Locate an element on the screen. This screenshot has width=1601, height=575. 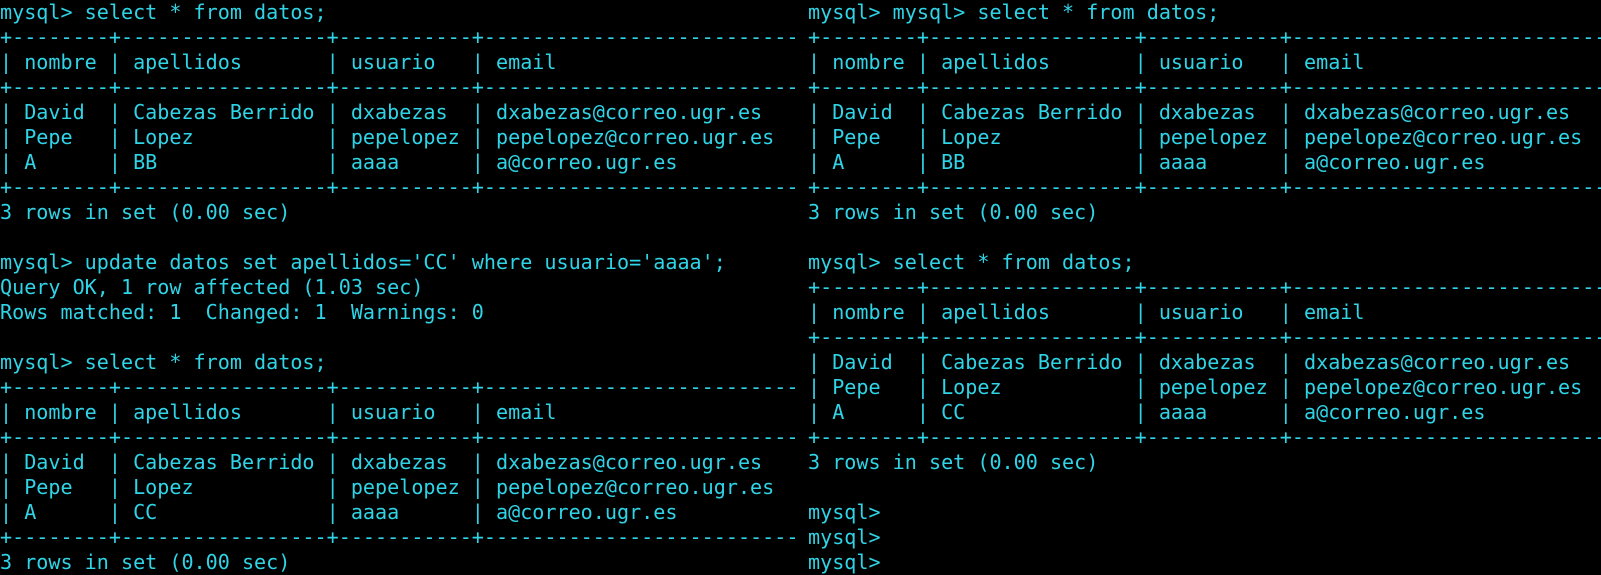
terminal-line: mysql> mysql> select * from datos; is located at coordinates (1014, 12).